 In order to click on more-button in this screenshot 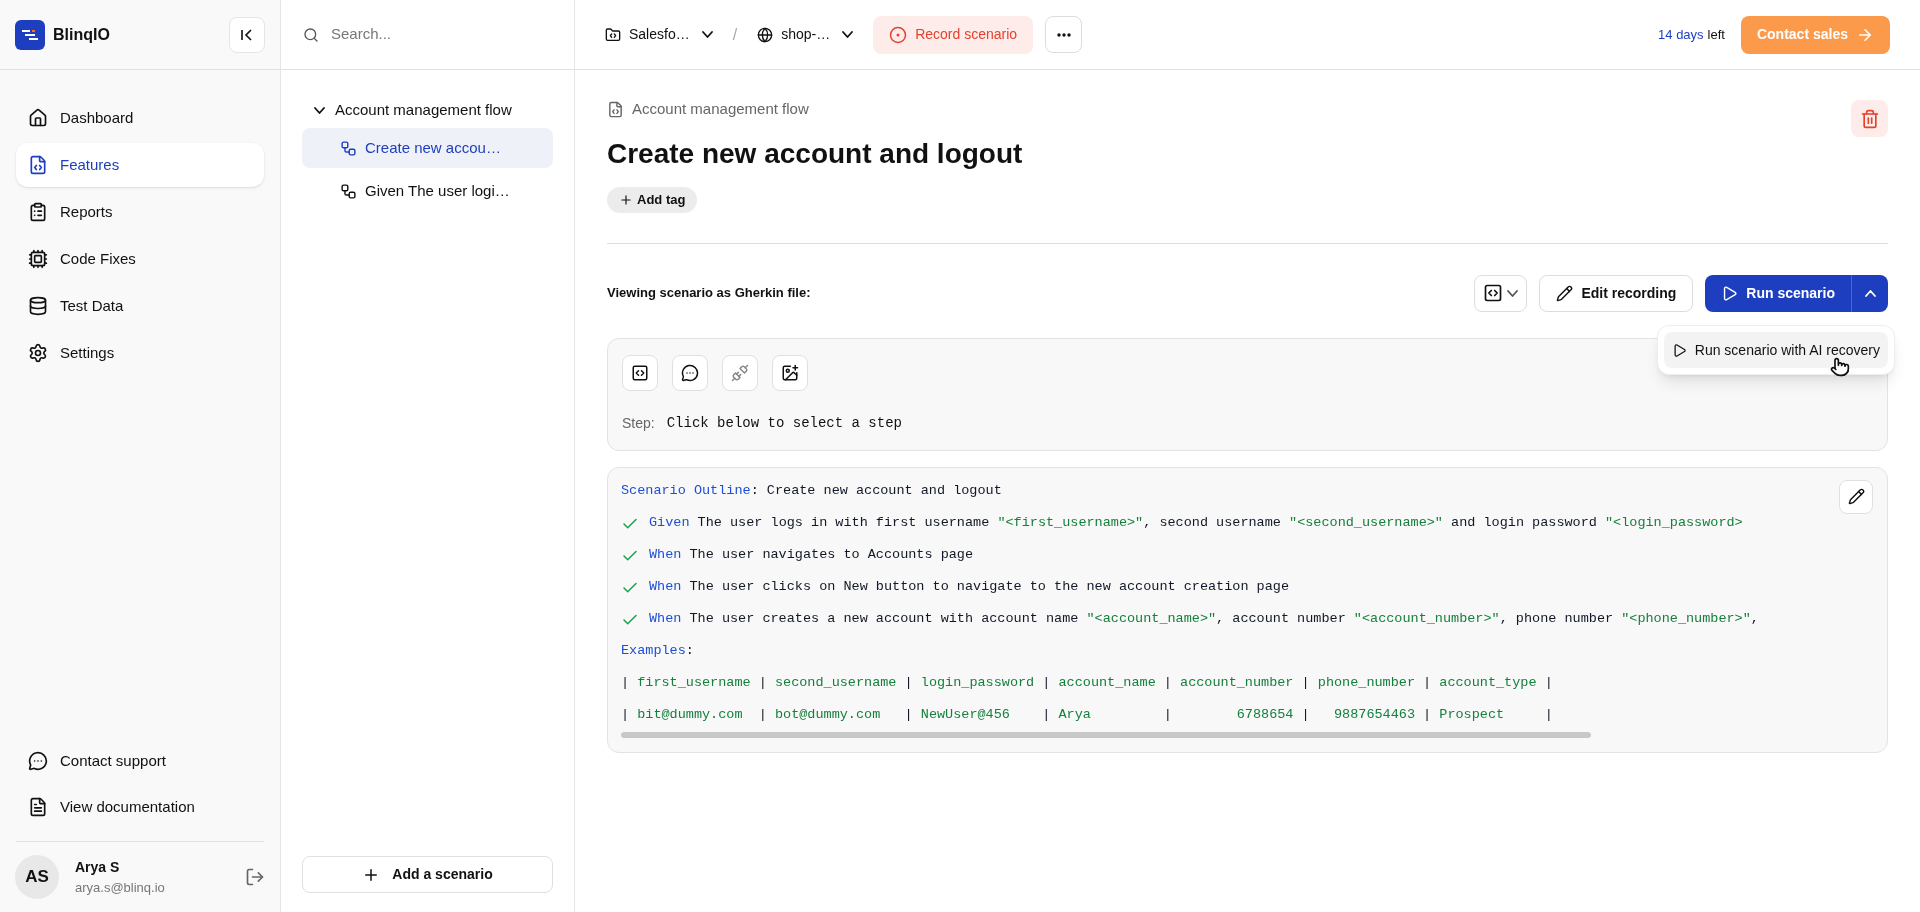, I will do `click(1064, 34)`.